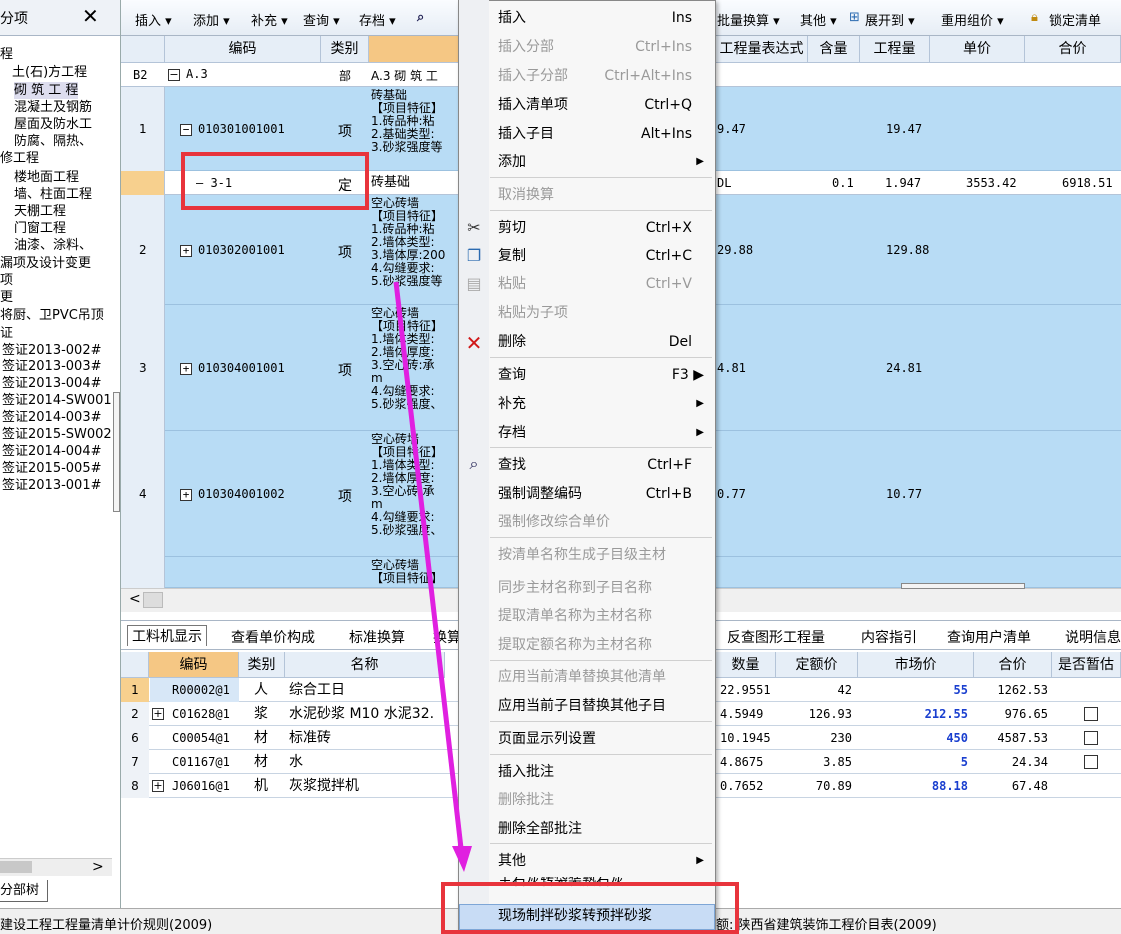 This screenshot has width=1121, height=934. I want to click on arrow-head, so click(462, 859).